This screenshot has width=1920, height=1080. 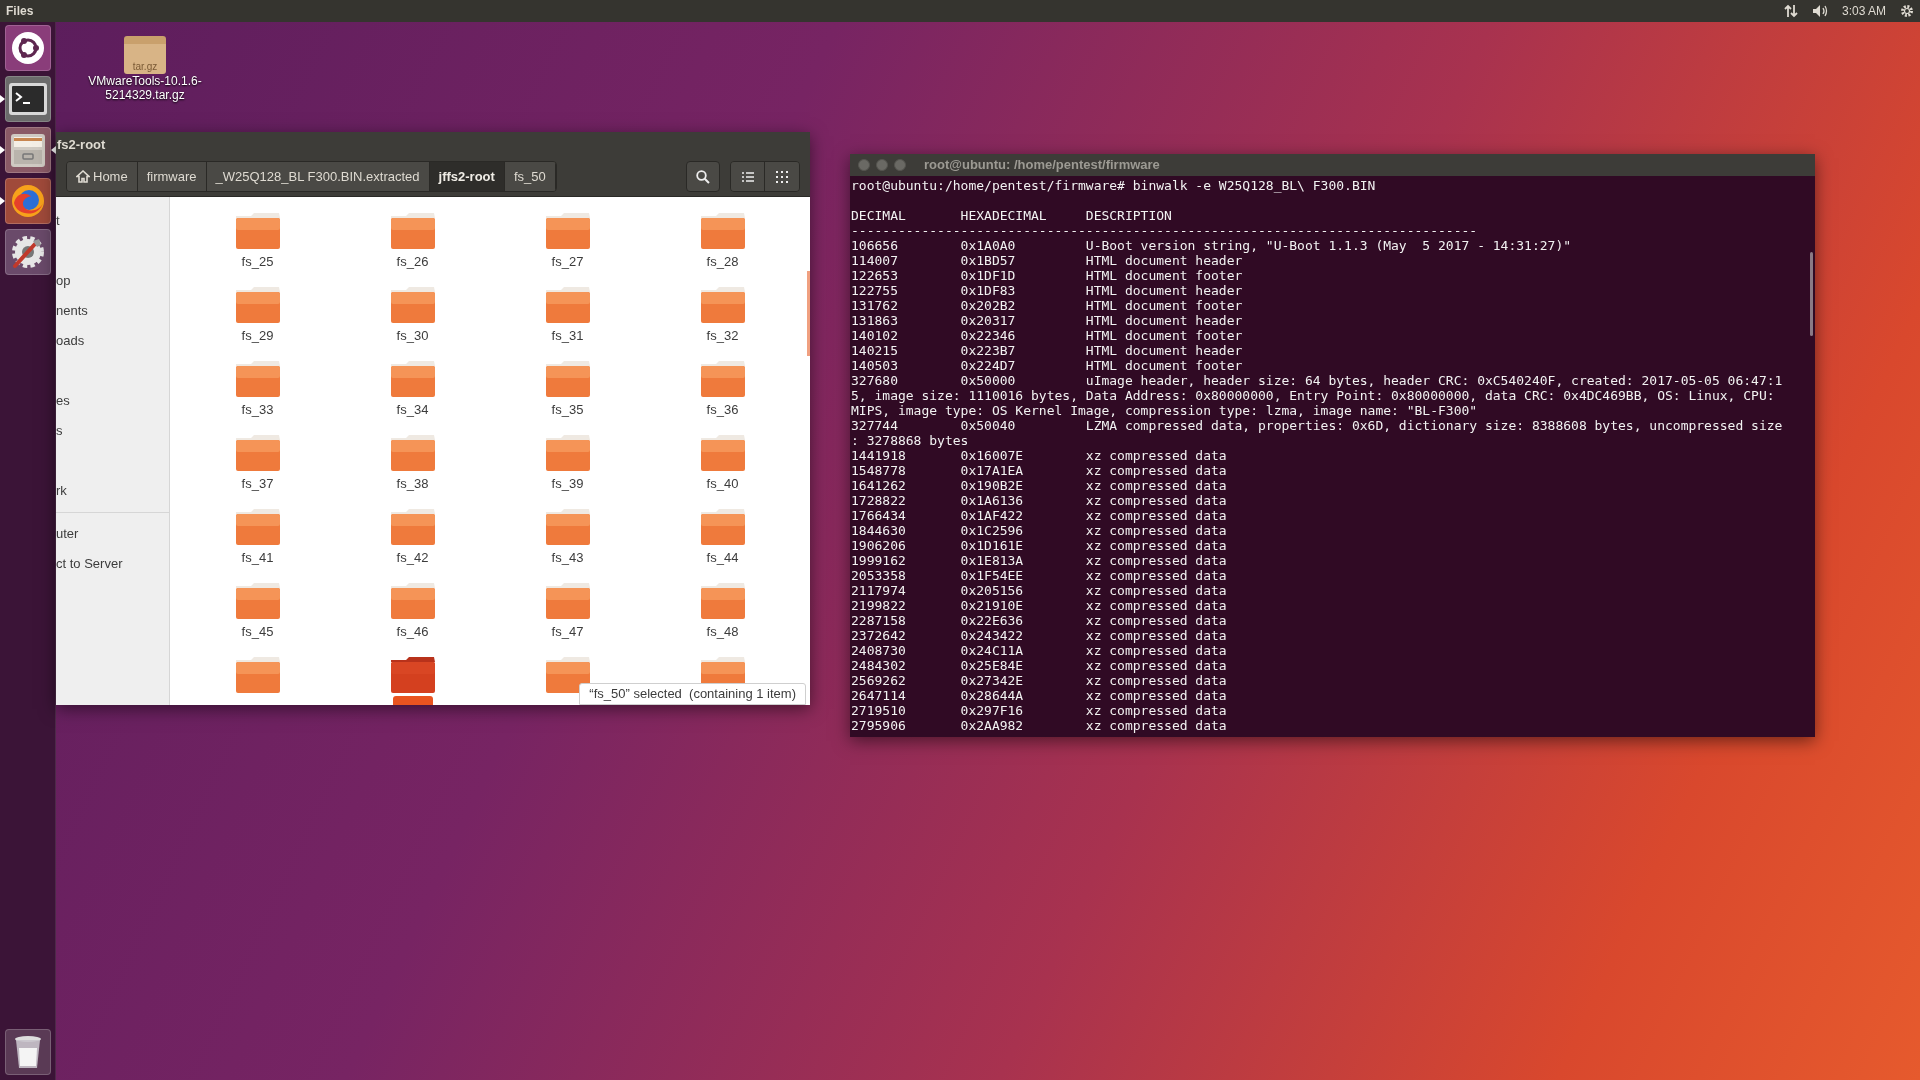 What do you see at coordinates (412, 484) in the screenshot?
I see `folder-name: fs_38` at bounding box center [412, 484].